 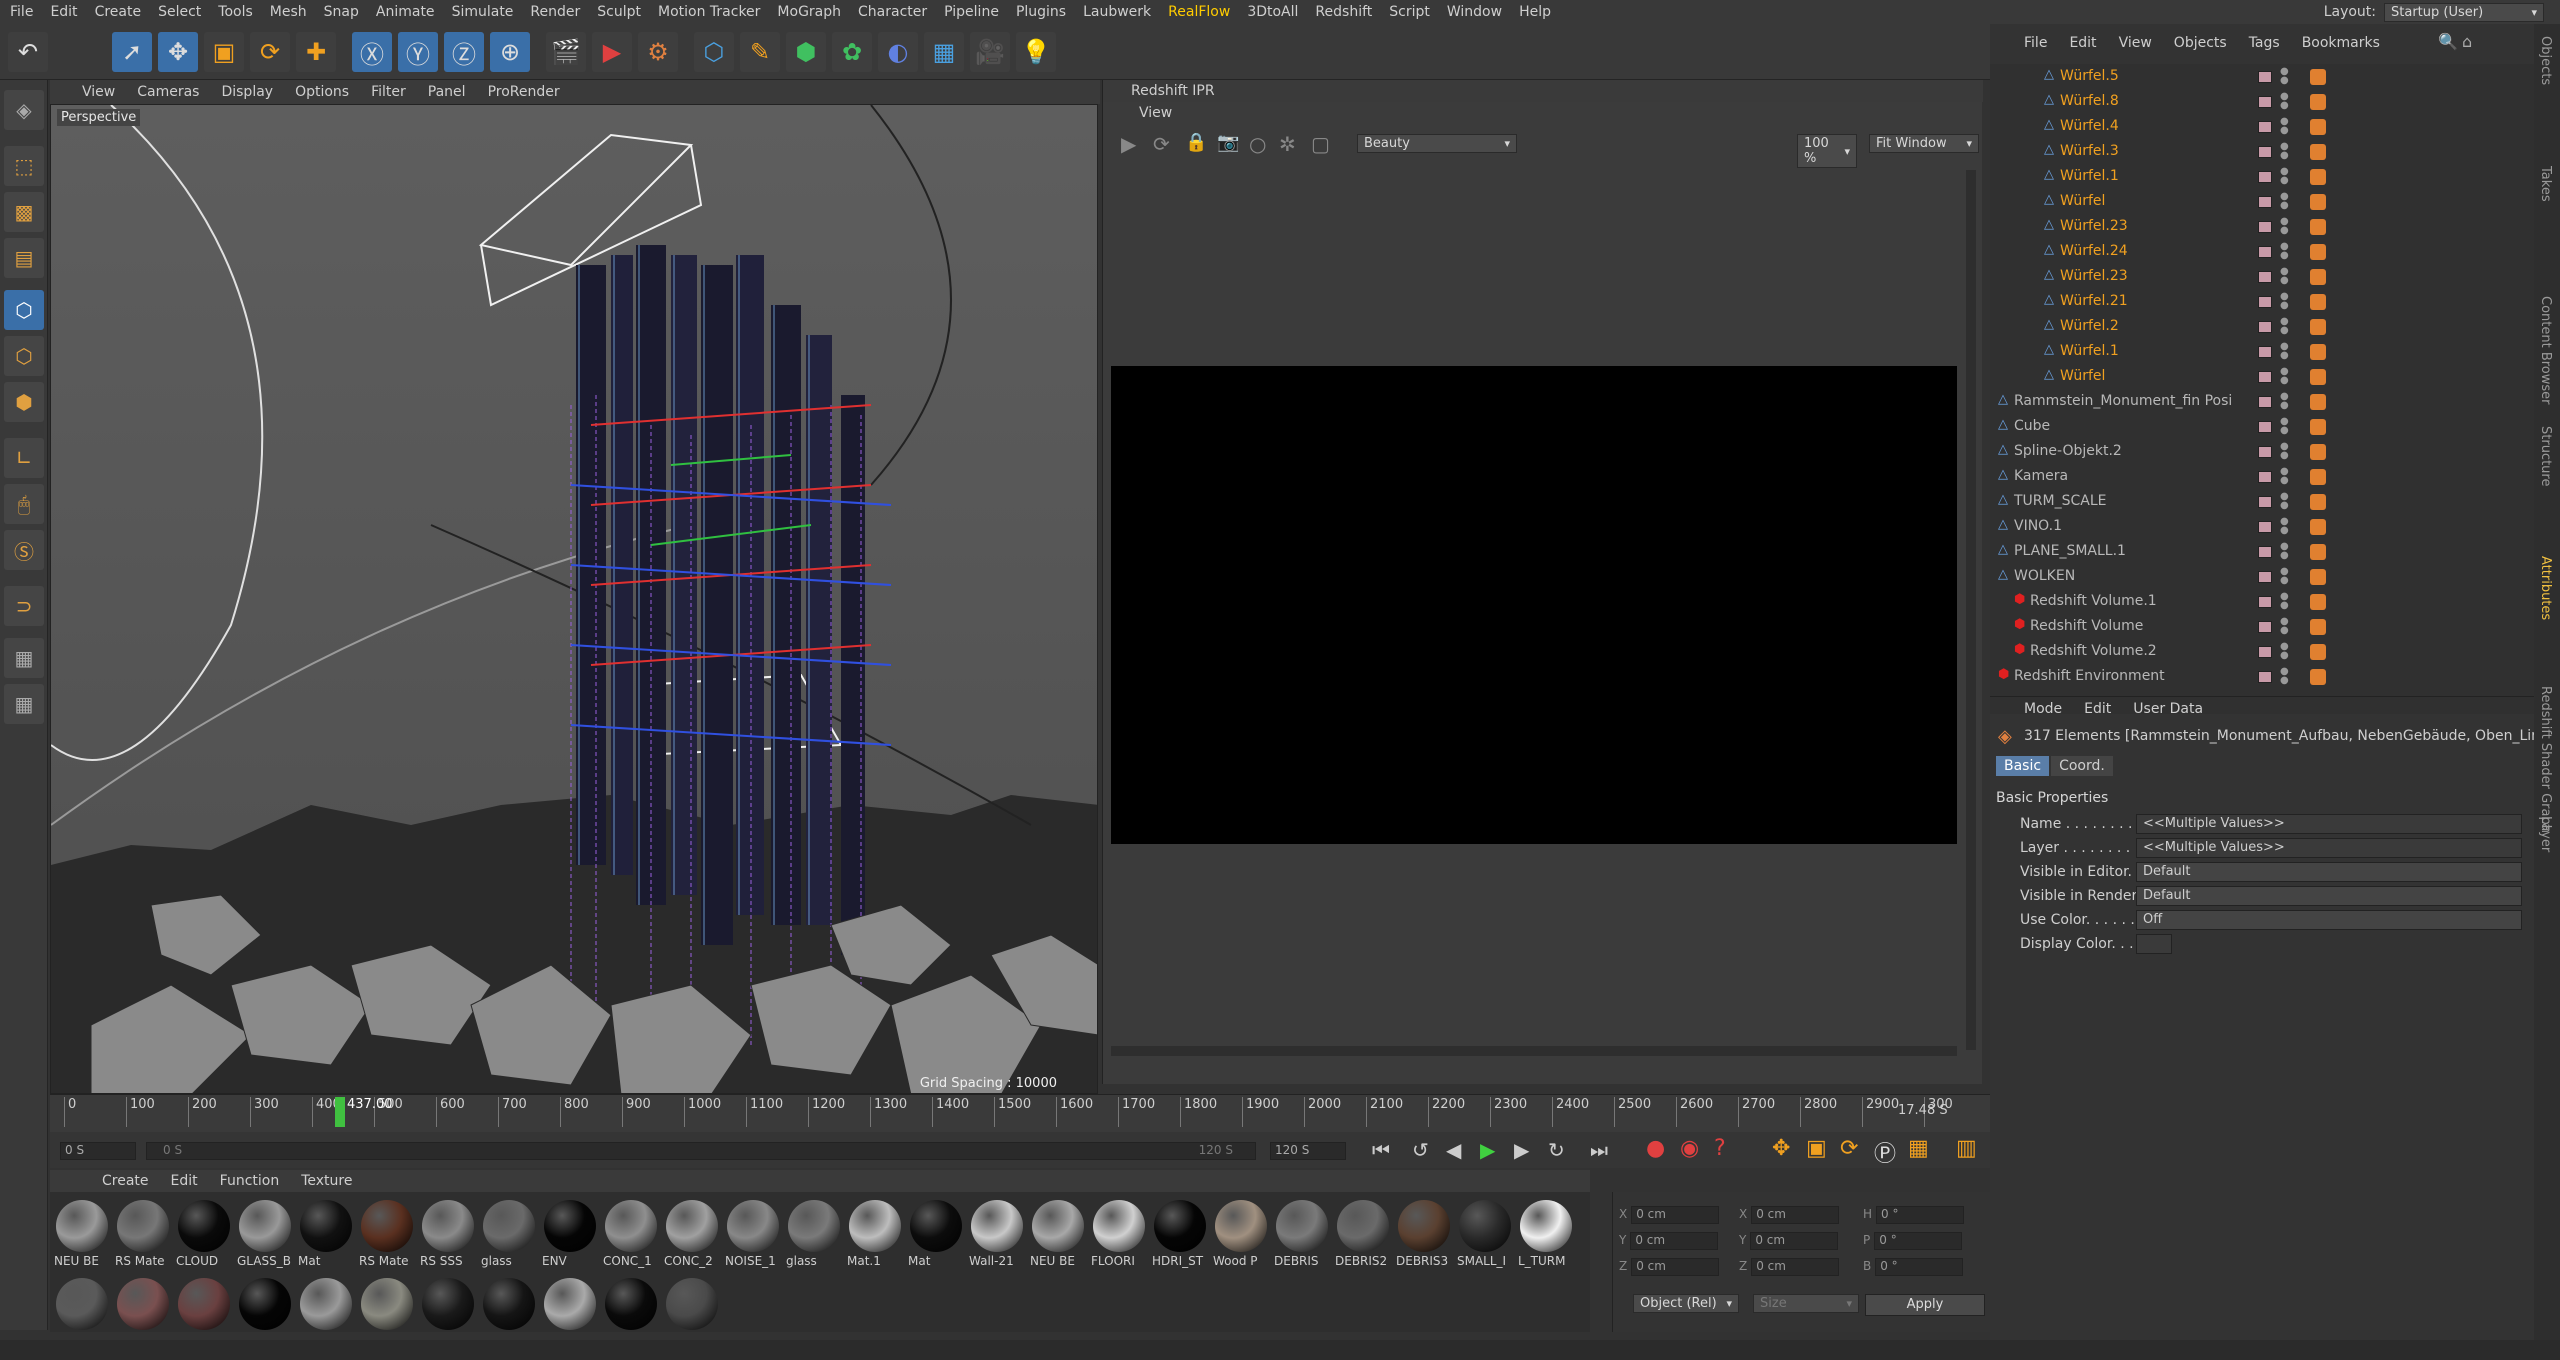 What do you see at coordinates (2545, 834) in the screenshot?
I see `sidetab-layer: Layer` at bounding box center [2545, 834].